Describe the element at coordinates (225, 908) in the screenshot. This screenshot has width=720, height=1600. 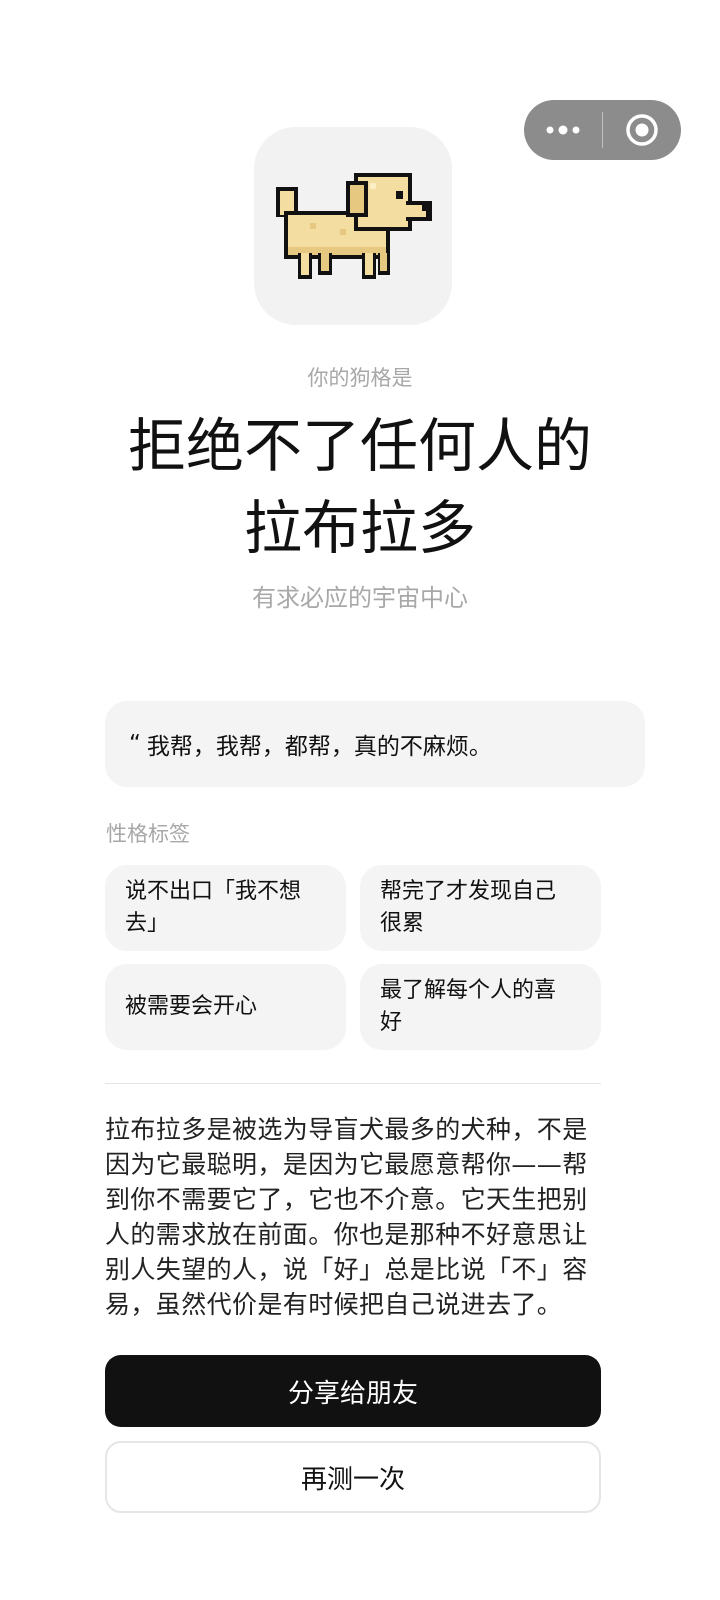
I see `trait-tag: 说不出口「我不想 去」` at that location.